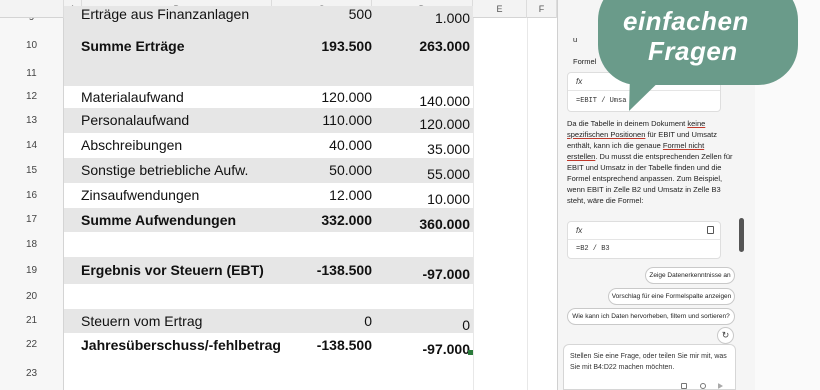  What do you see at coordinates (268, 145) in the screenshot?
I see `table-row: Abschreibungen 40.000 35.000` at bounding box center [268, 145].